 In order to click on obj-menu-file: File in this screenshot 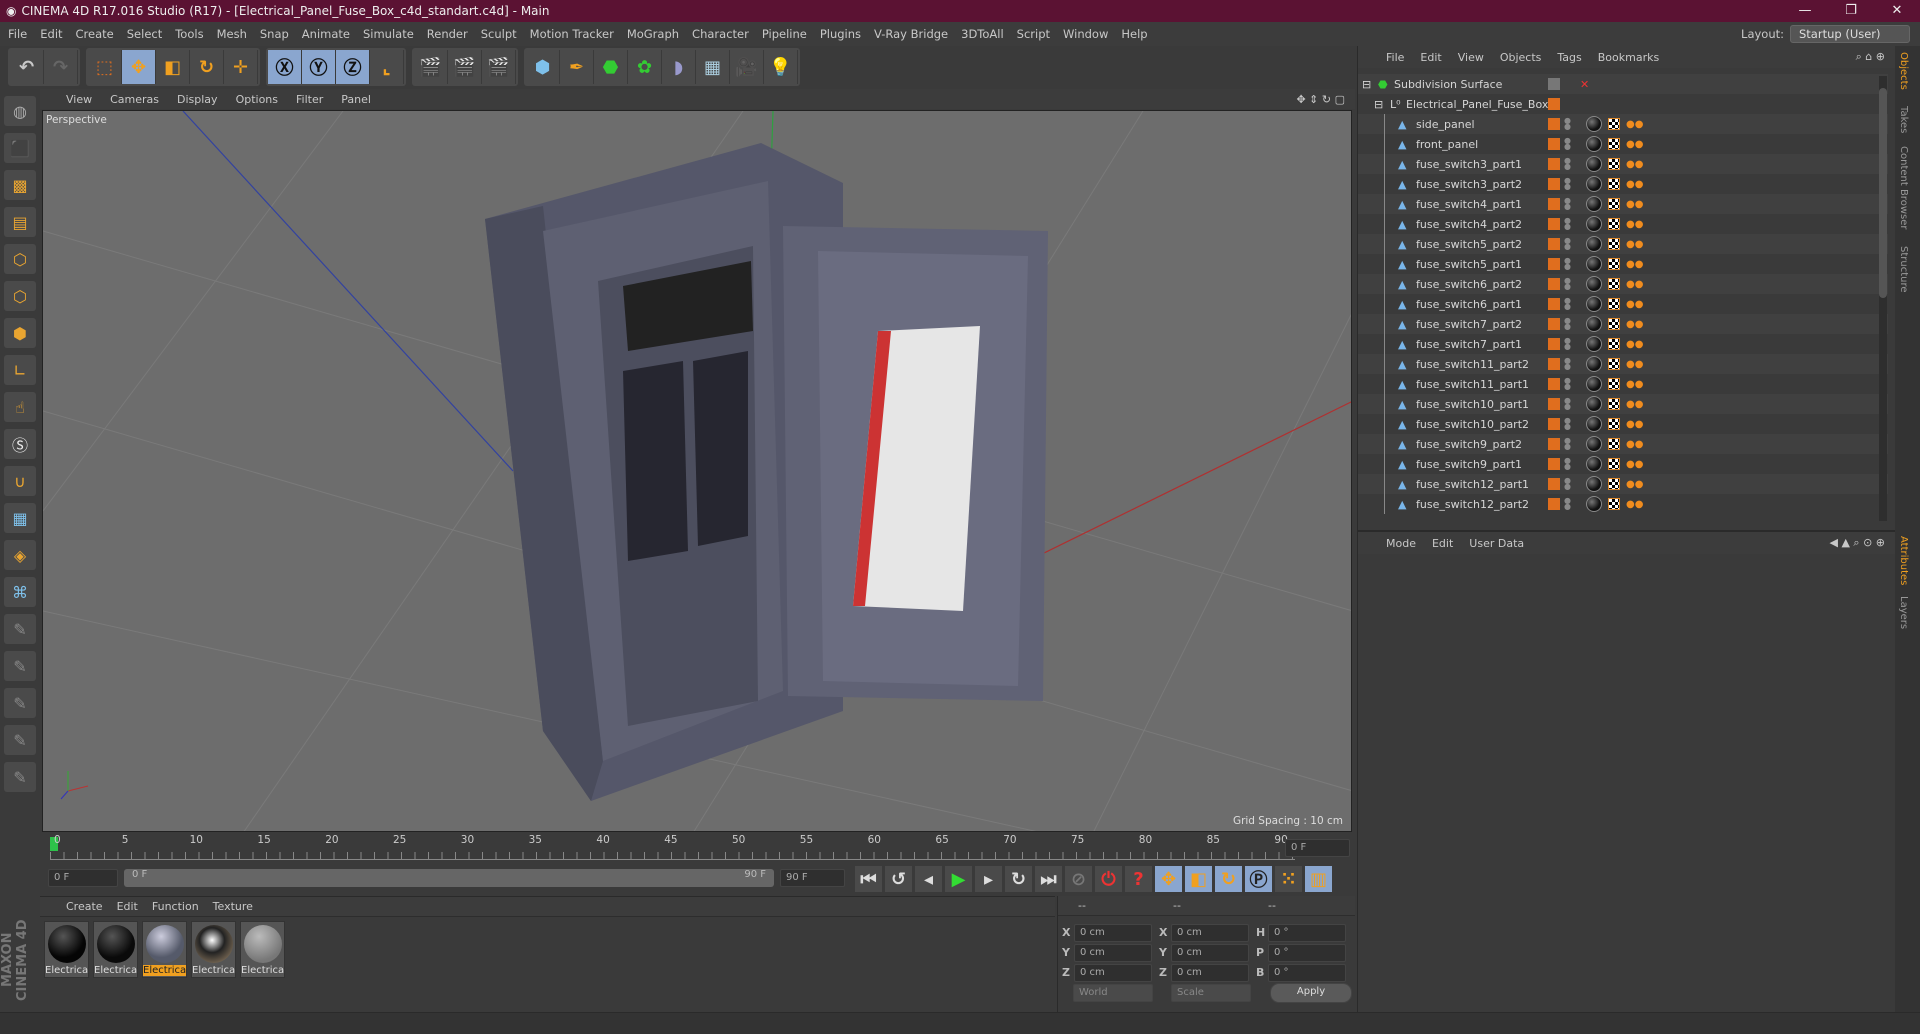, I will do `click(1395, 57)`.